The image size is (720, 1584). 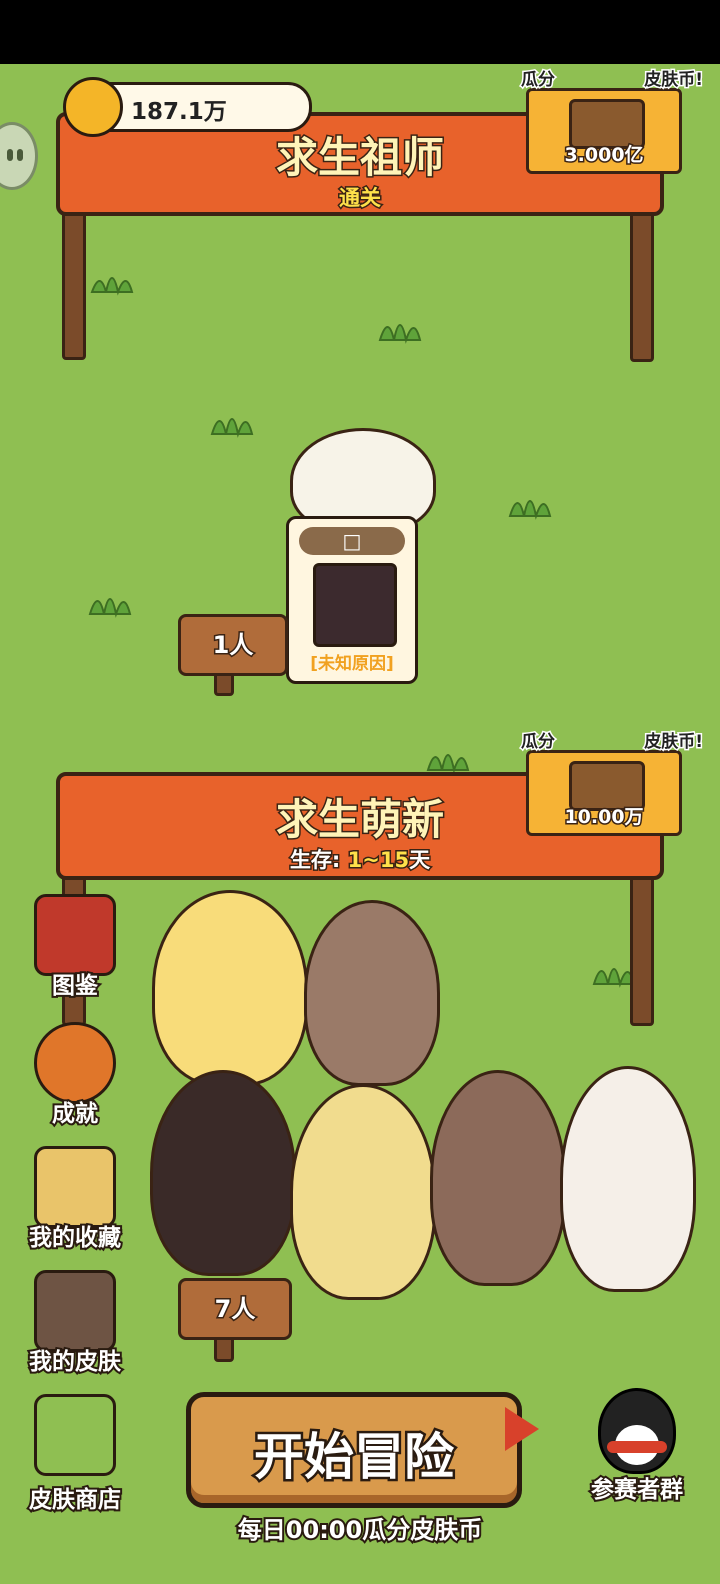 What do you see at coordinates (75, 1362) in the screenshot?
I see `side-label-skins: 我的皮肤` at bounding box center [75, 1362].